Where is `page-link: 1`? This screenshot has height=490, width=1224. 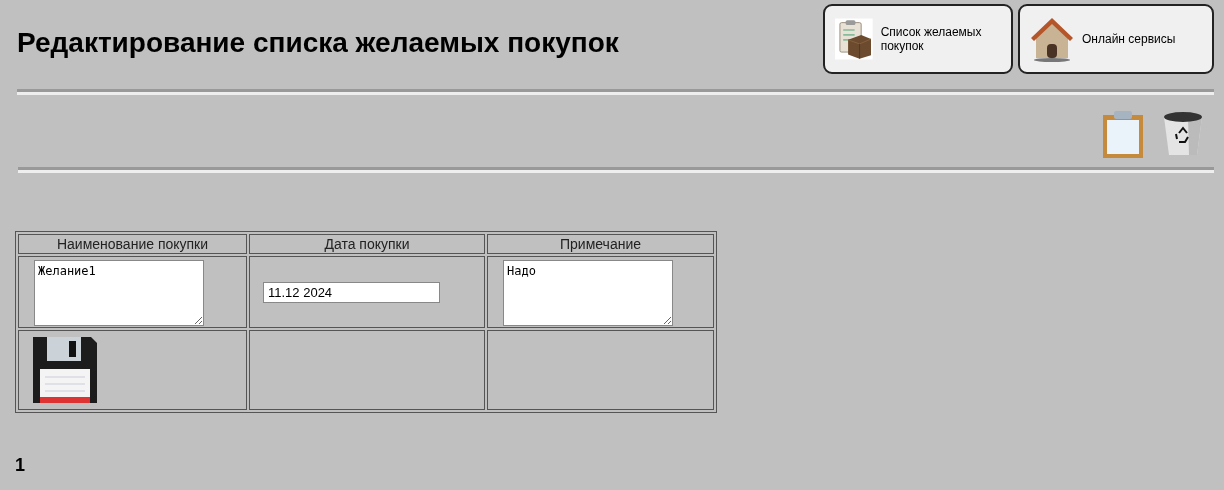
page-link: 1 is located at coordinates (20, 465).